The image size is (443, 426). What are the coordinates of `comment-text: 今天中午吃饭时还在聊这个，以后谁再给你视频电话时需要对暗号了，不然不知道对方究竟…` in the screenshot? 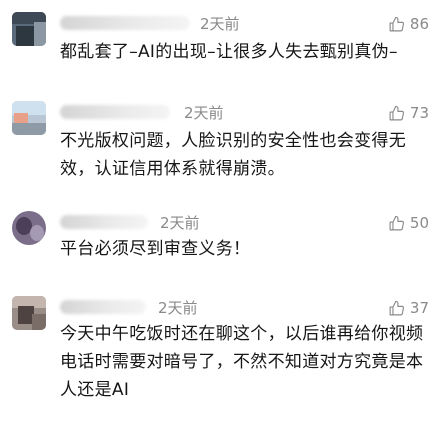 It's located at (242, 362).